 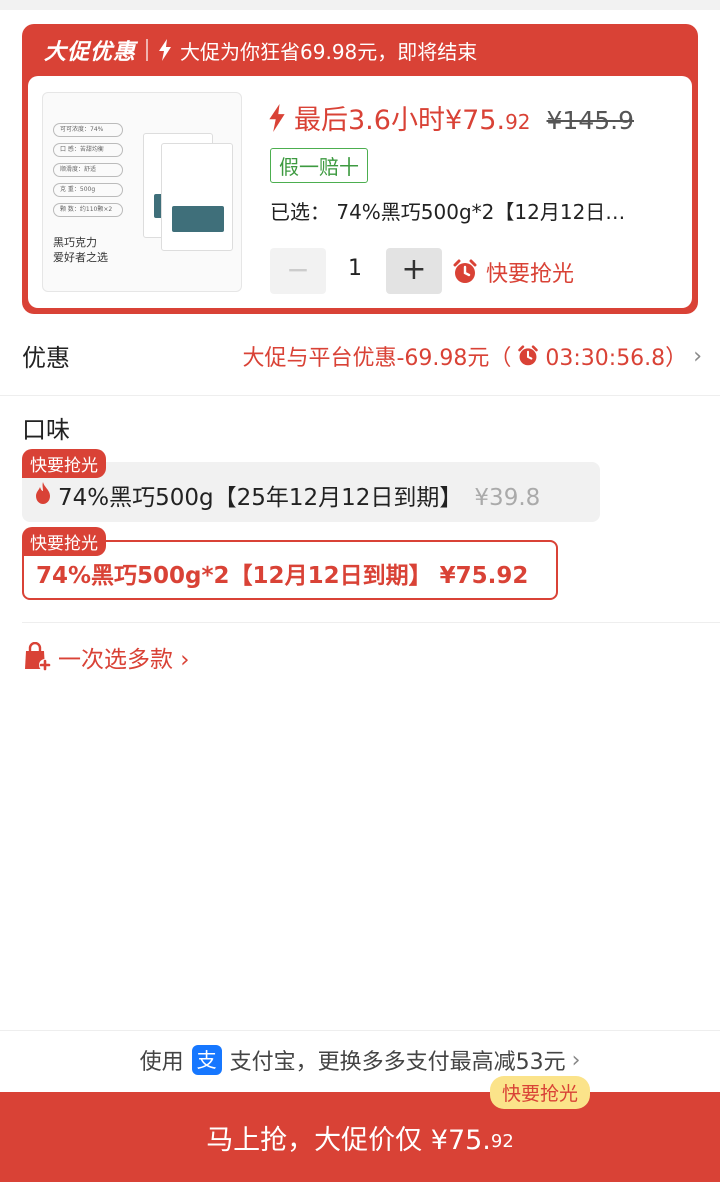 I want to click on buy-now-button: 马上抢，大促价仅 ¥75. 92, so click(x=360, y=1137).